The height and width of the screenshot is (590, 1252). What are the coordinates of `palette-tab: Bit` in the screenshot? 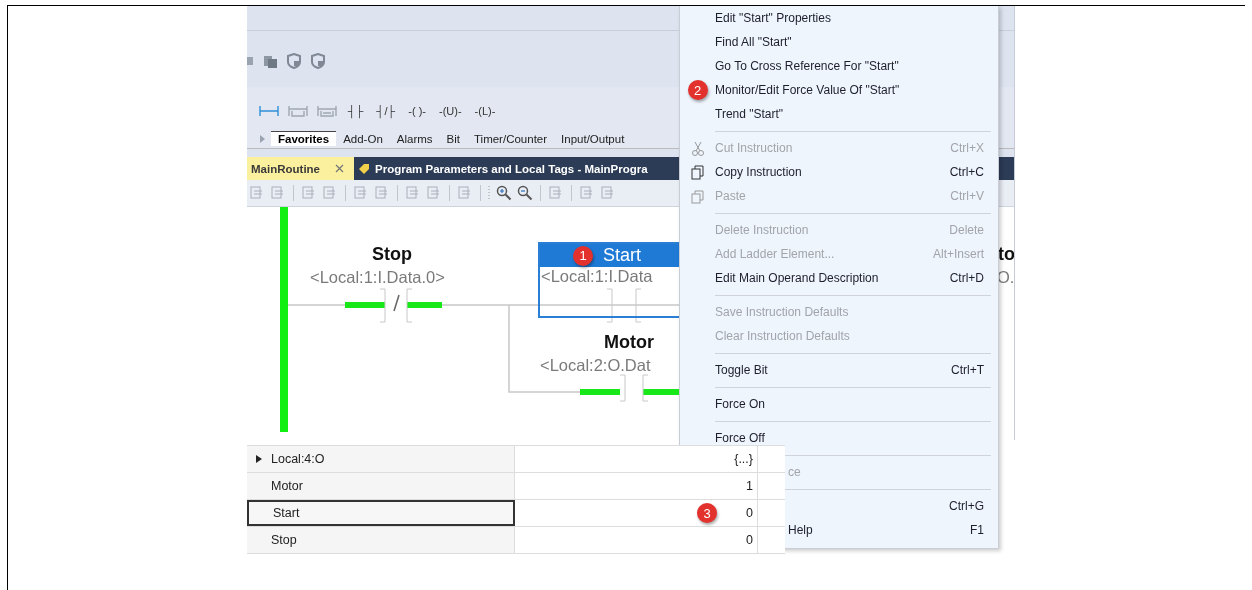 It's located at (453, 138).